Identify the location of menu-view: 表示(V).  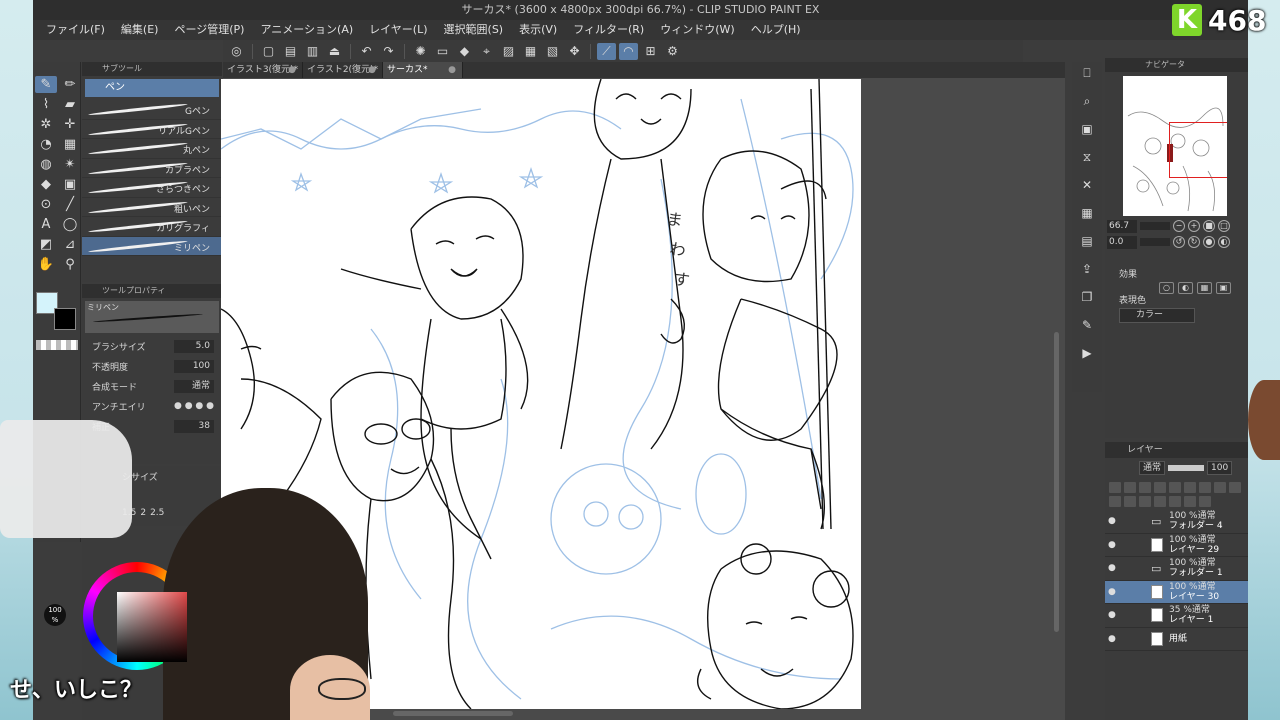
(538, 30).